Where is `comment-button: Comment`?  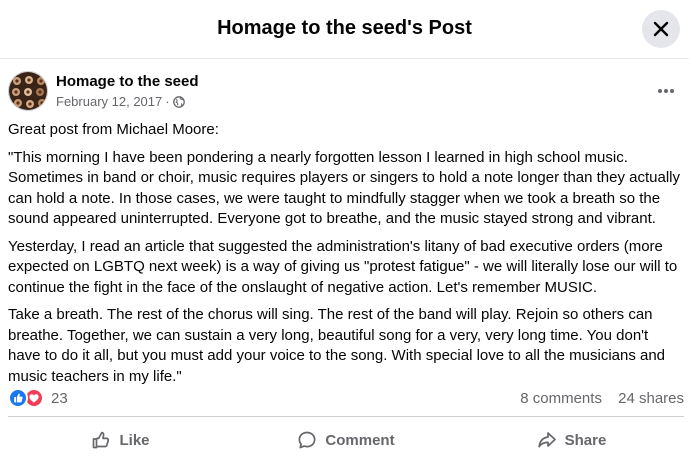
comment-button: Comment is located at coordinates (346, 440).